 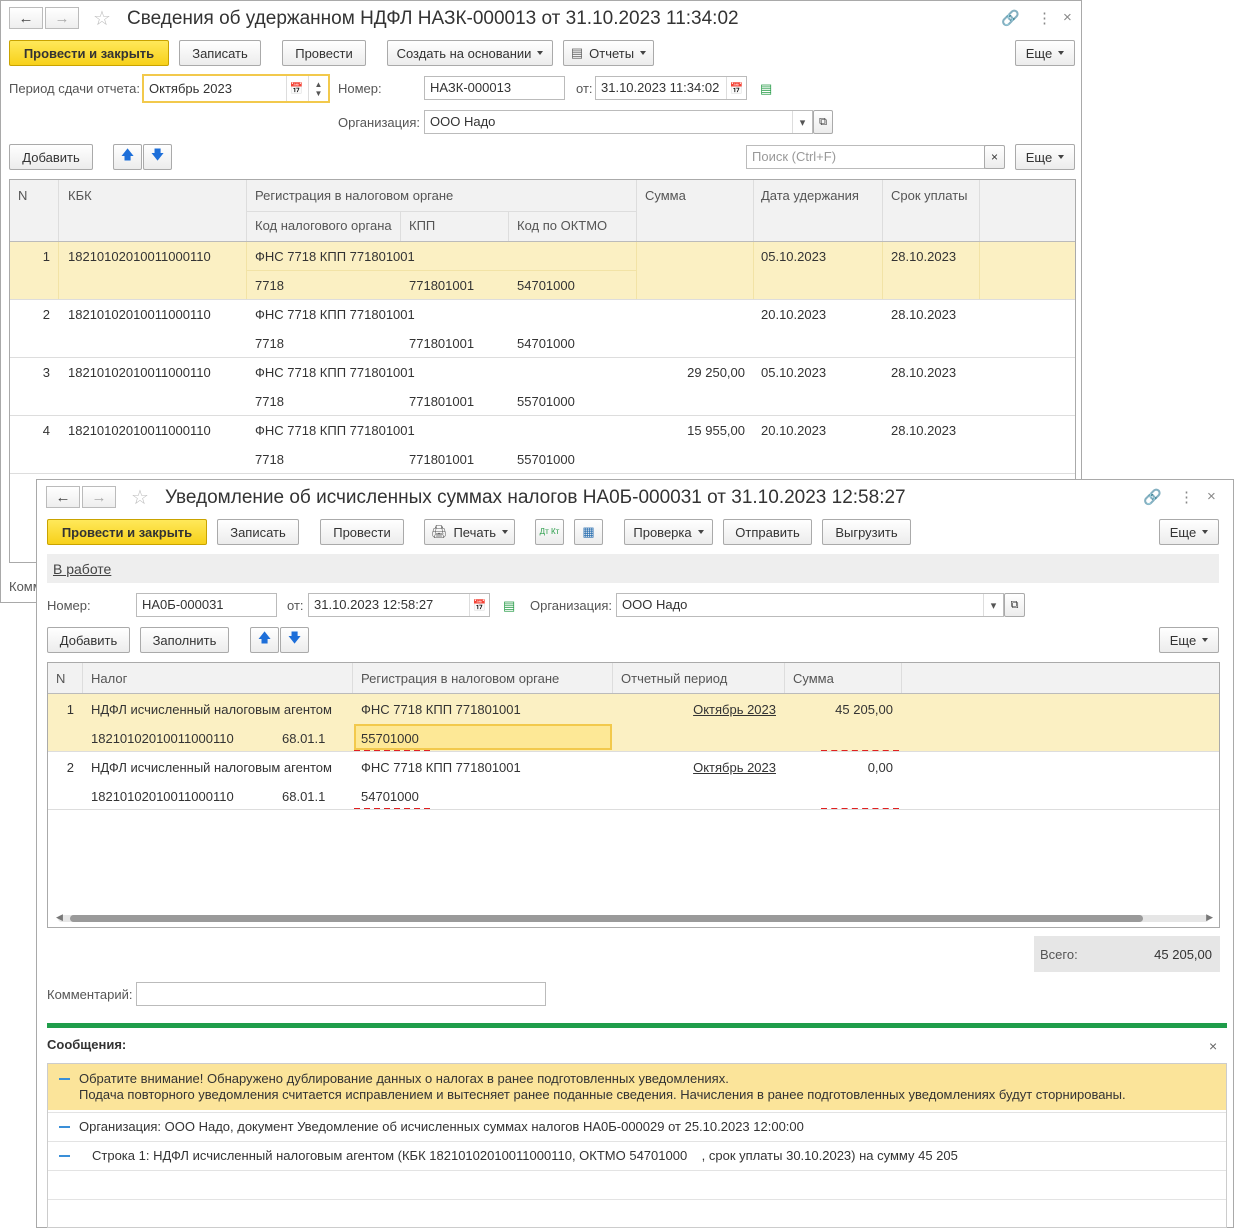 I want to click on date-label: от:, so click(x=295, y=605).